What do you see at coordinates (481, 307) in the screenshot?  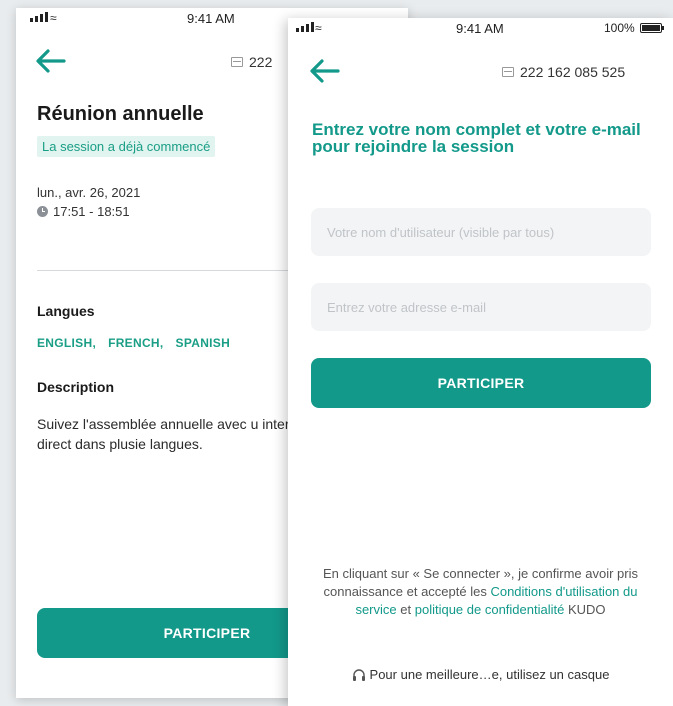 I see `email-input` at bounding box center [481, 307].